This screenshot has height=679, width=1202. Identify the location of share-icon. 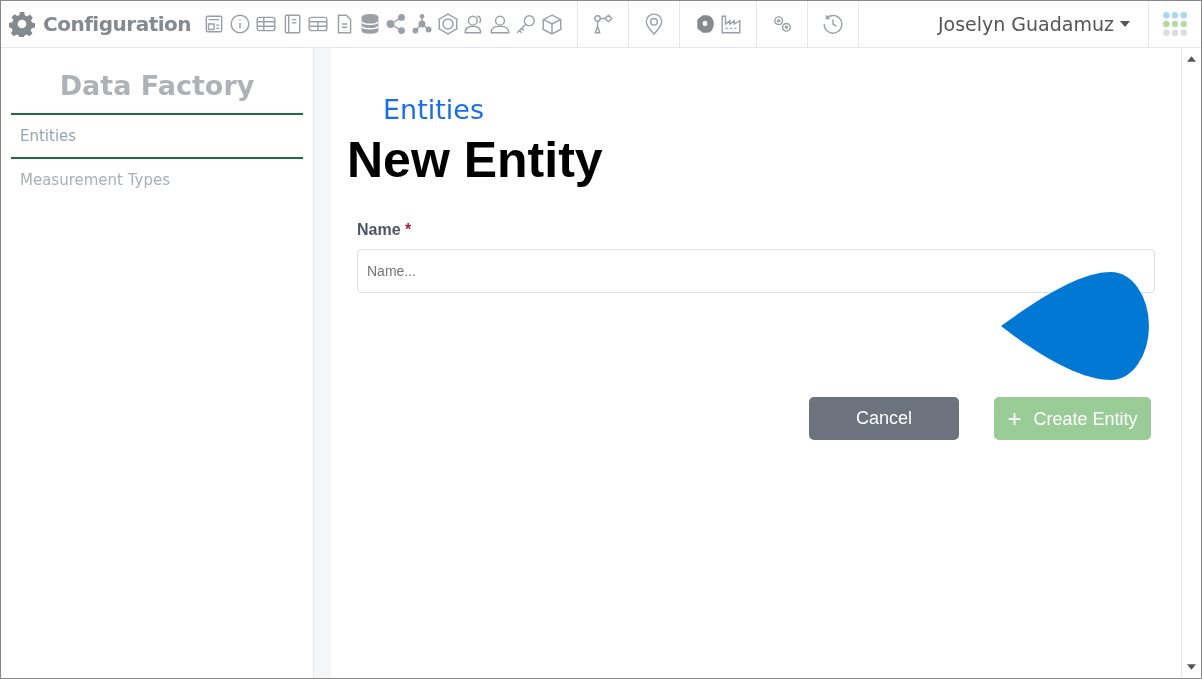
(396, 24).